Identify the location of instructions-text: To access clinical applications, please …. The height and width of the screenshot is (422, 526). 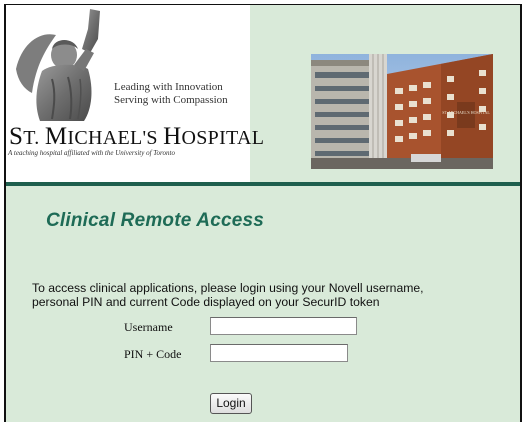
(275, 295).